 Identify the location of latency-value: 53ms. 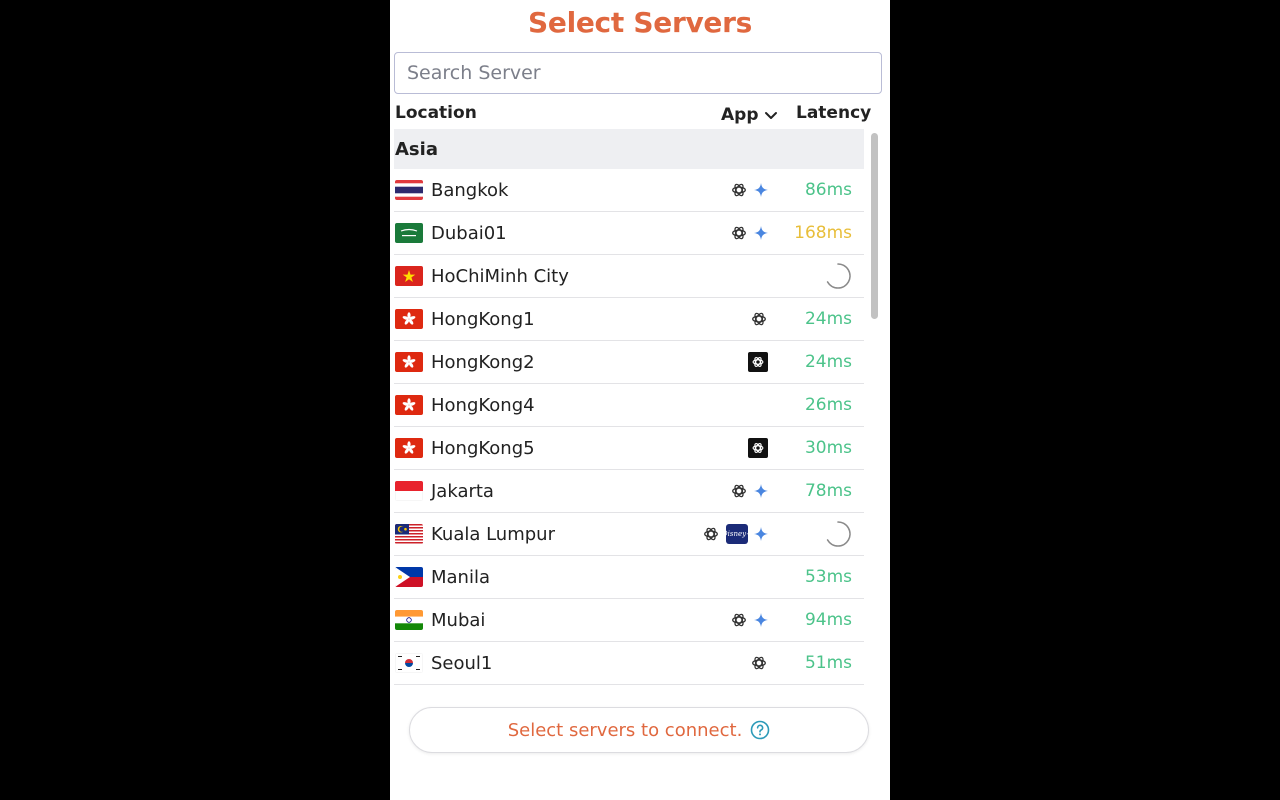
(828, 577).